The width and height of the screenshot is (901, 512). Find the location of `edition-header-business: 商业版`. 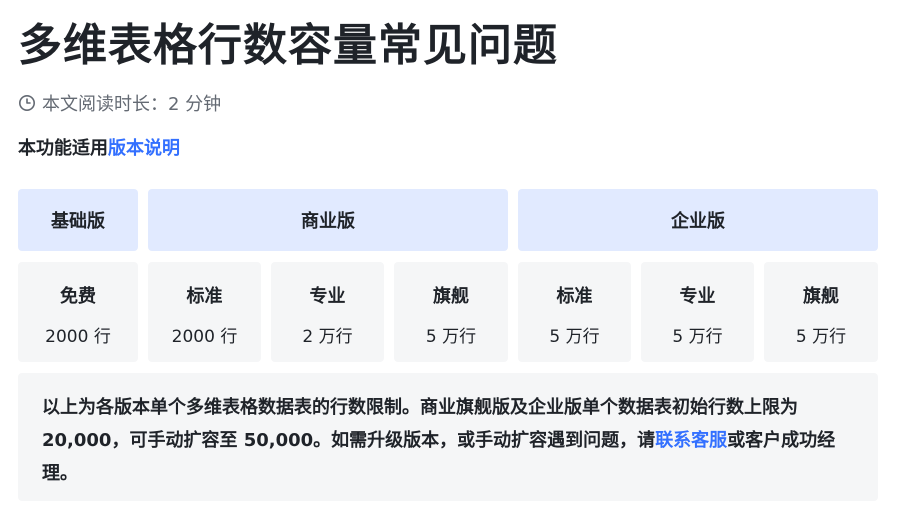

edition-header-business: 商业版 is located at coordinates (328, 220).